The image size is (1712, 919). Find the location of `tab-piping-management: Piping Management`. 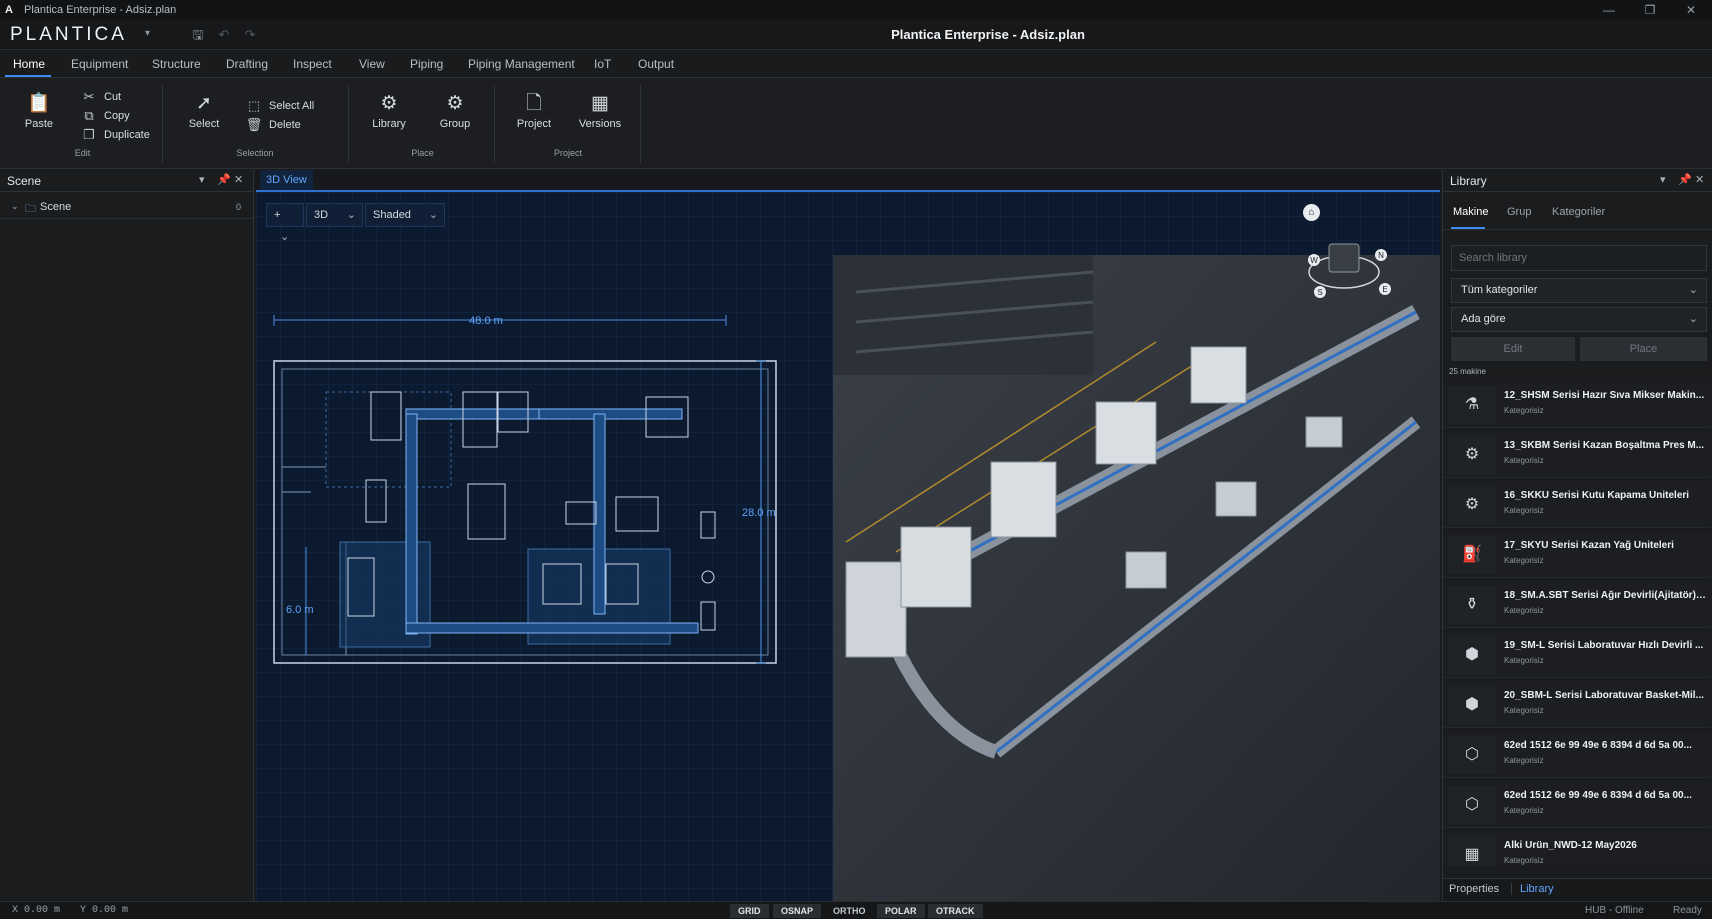

tab-piping-management: Piping Management is located at coordinates (521, 64).